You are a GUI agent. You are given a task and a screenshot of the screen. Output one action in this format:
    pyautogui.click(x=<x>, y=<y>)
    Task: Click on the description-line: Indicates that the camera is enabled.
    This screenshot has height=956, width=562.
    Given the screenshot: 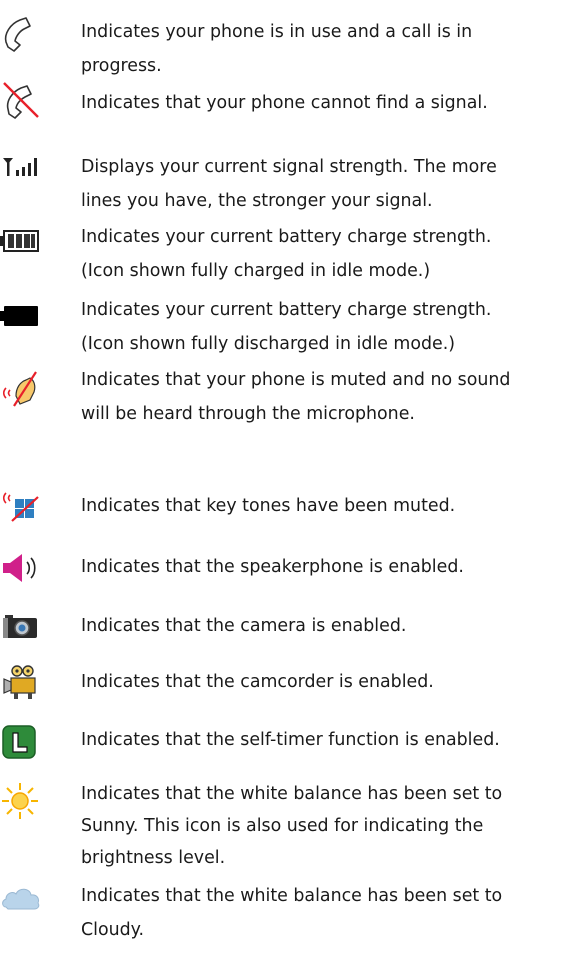 What is the action you would take?
    pyautogui.click(x=244, y=626)
    